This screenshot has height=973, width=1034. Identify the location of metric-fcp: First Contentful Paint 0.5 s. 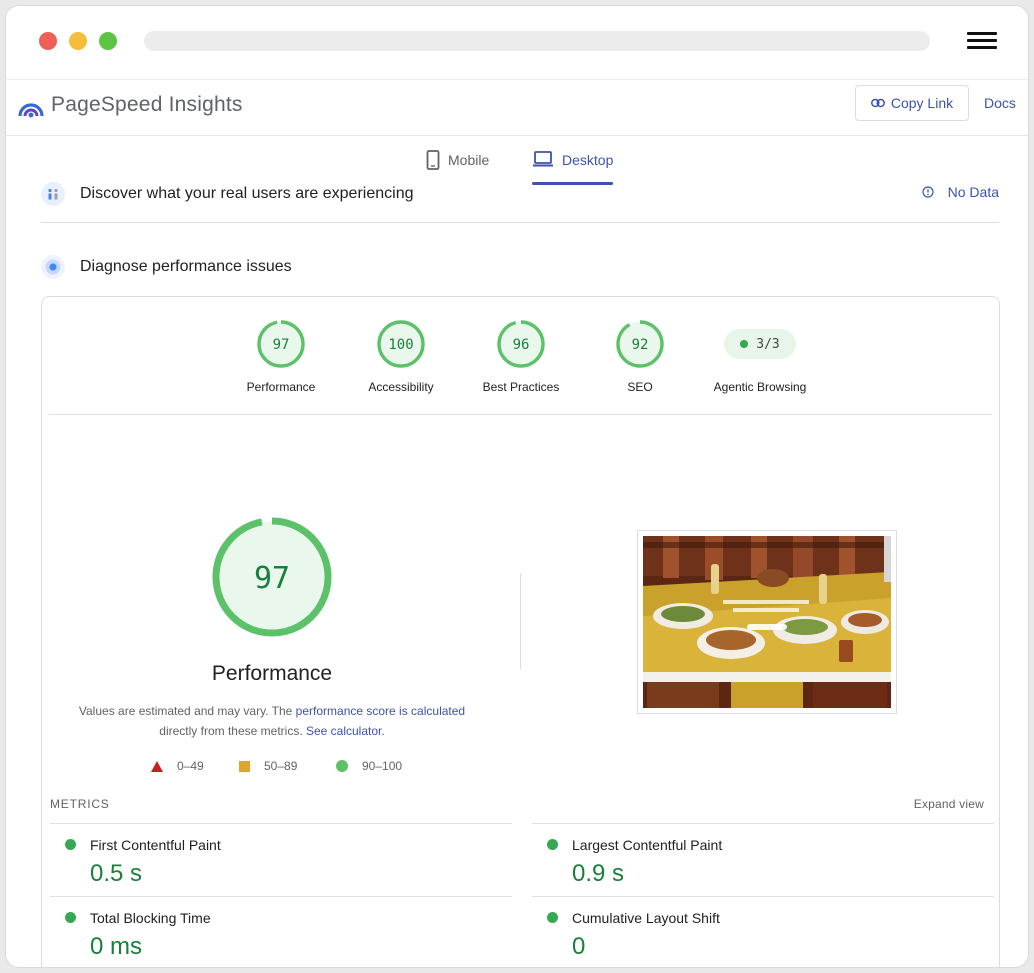
(281, 859).